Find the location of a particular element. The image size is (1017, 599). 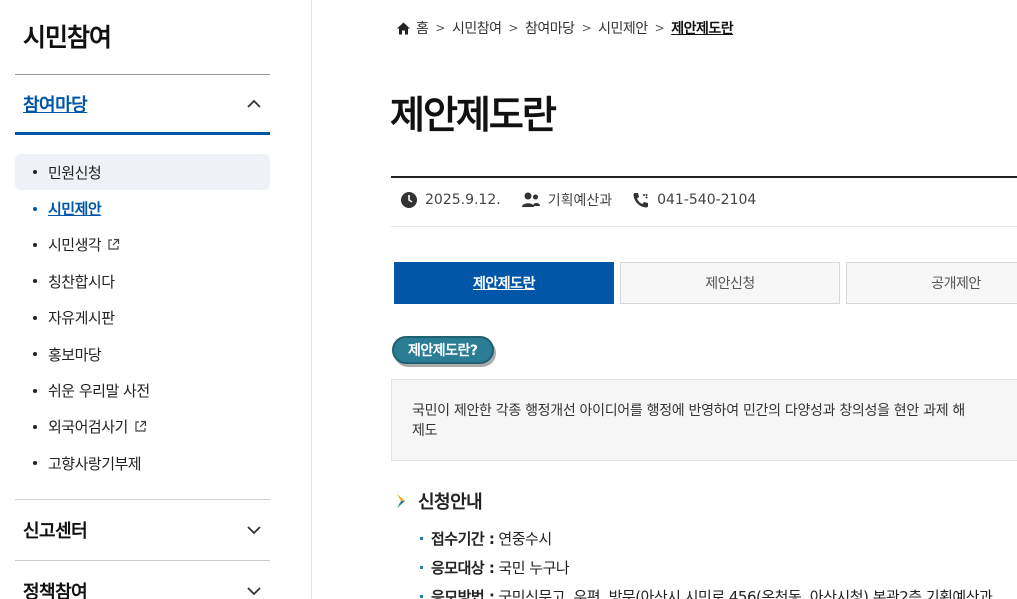

section-heading: 신청안내 is located at coordinates (439, 501).